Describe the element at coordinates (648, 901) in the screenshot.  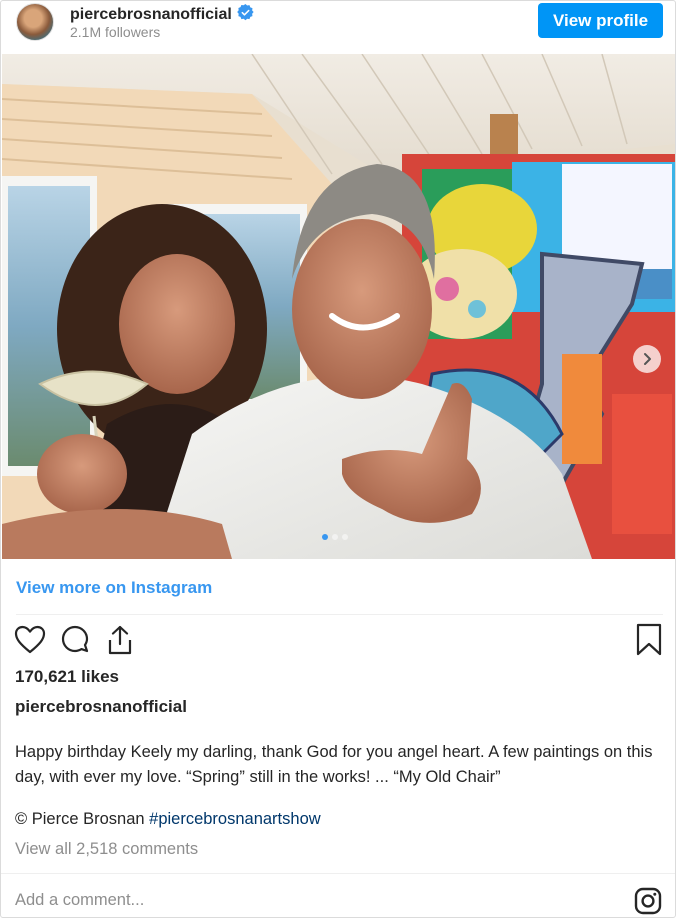
I see `instagram-logo-icon` at that location.